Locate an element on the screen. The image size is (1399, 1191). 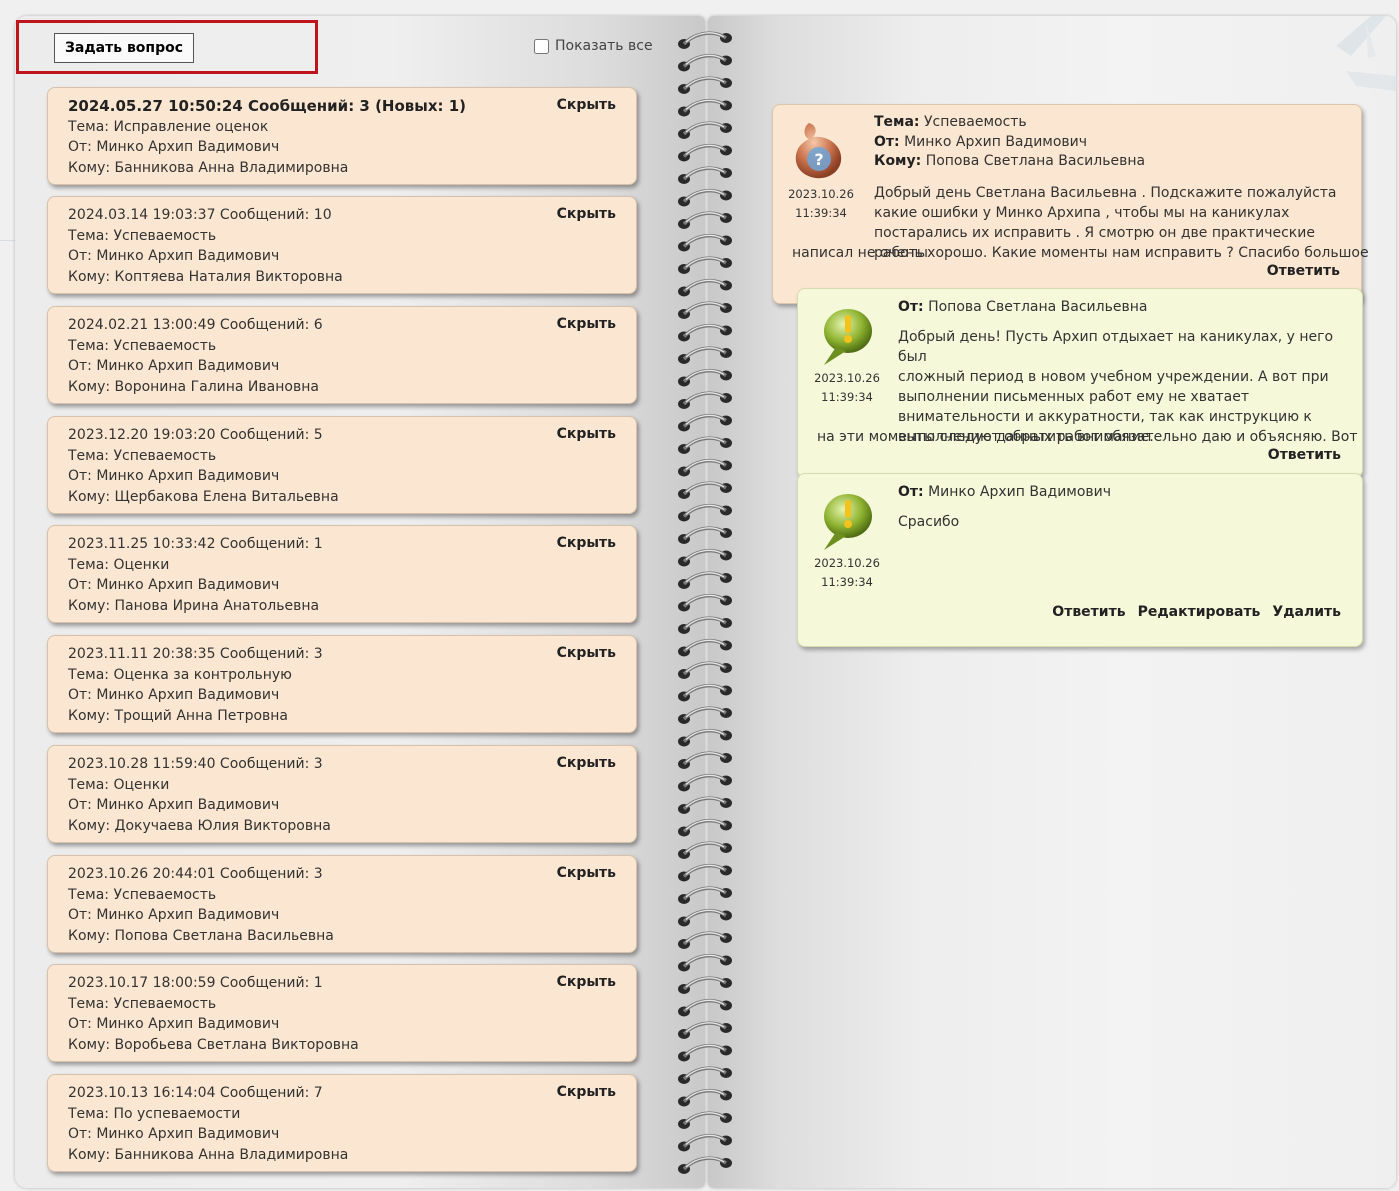
thread-subject: Тема: Оценки is located at coordinates (119, 784).